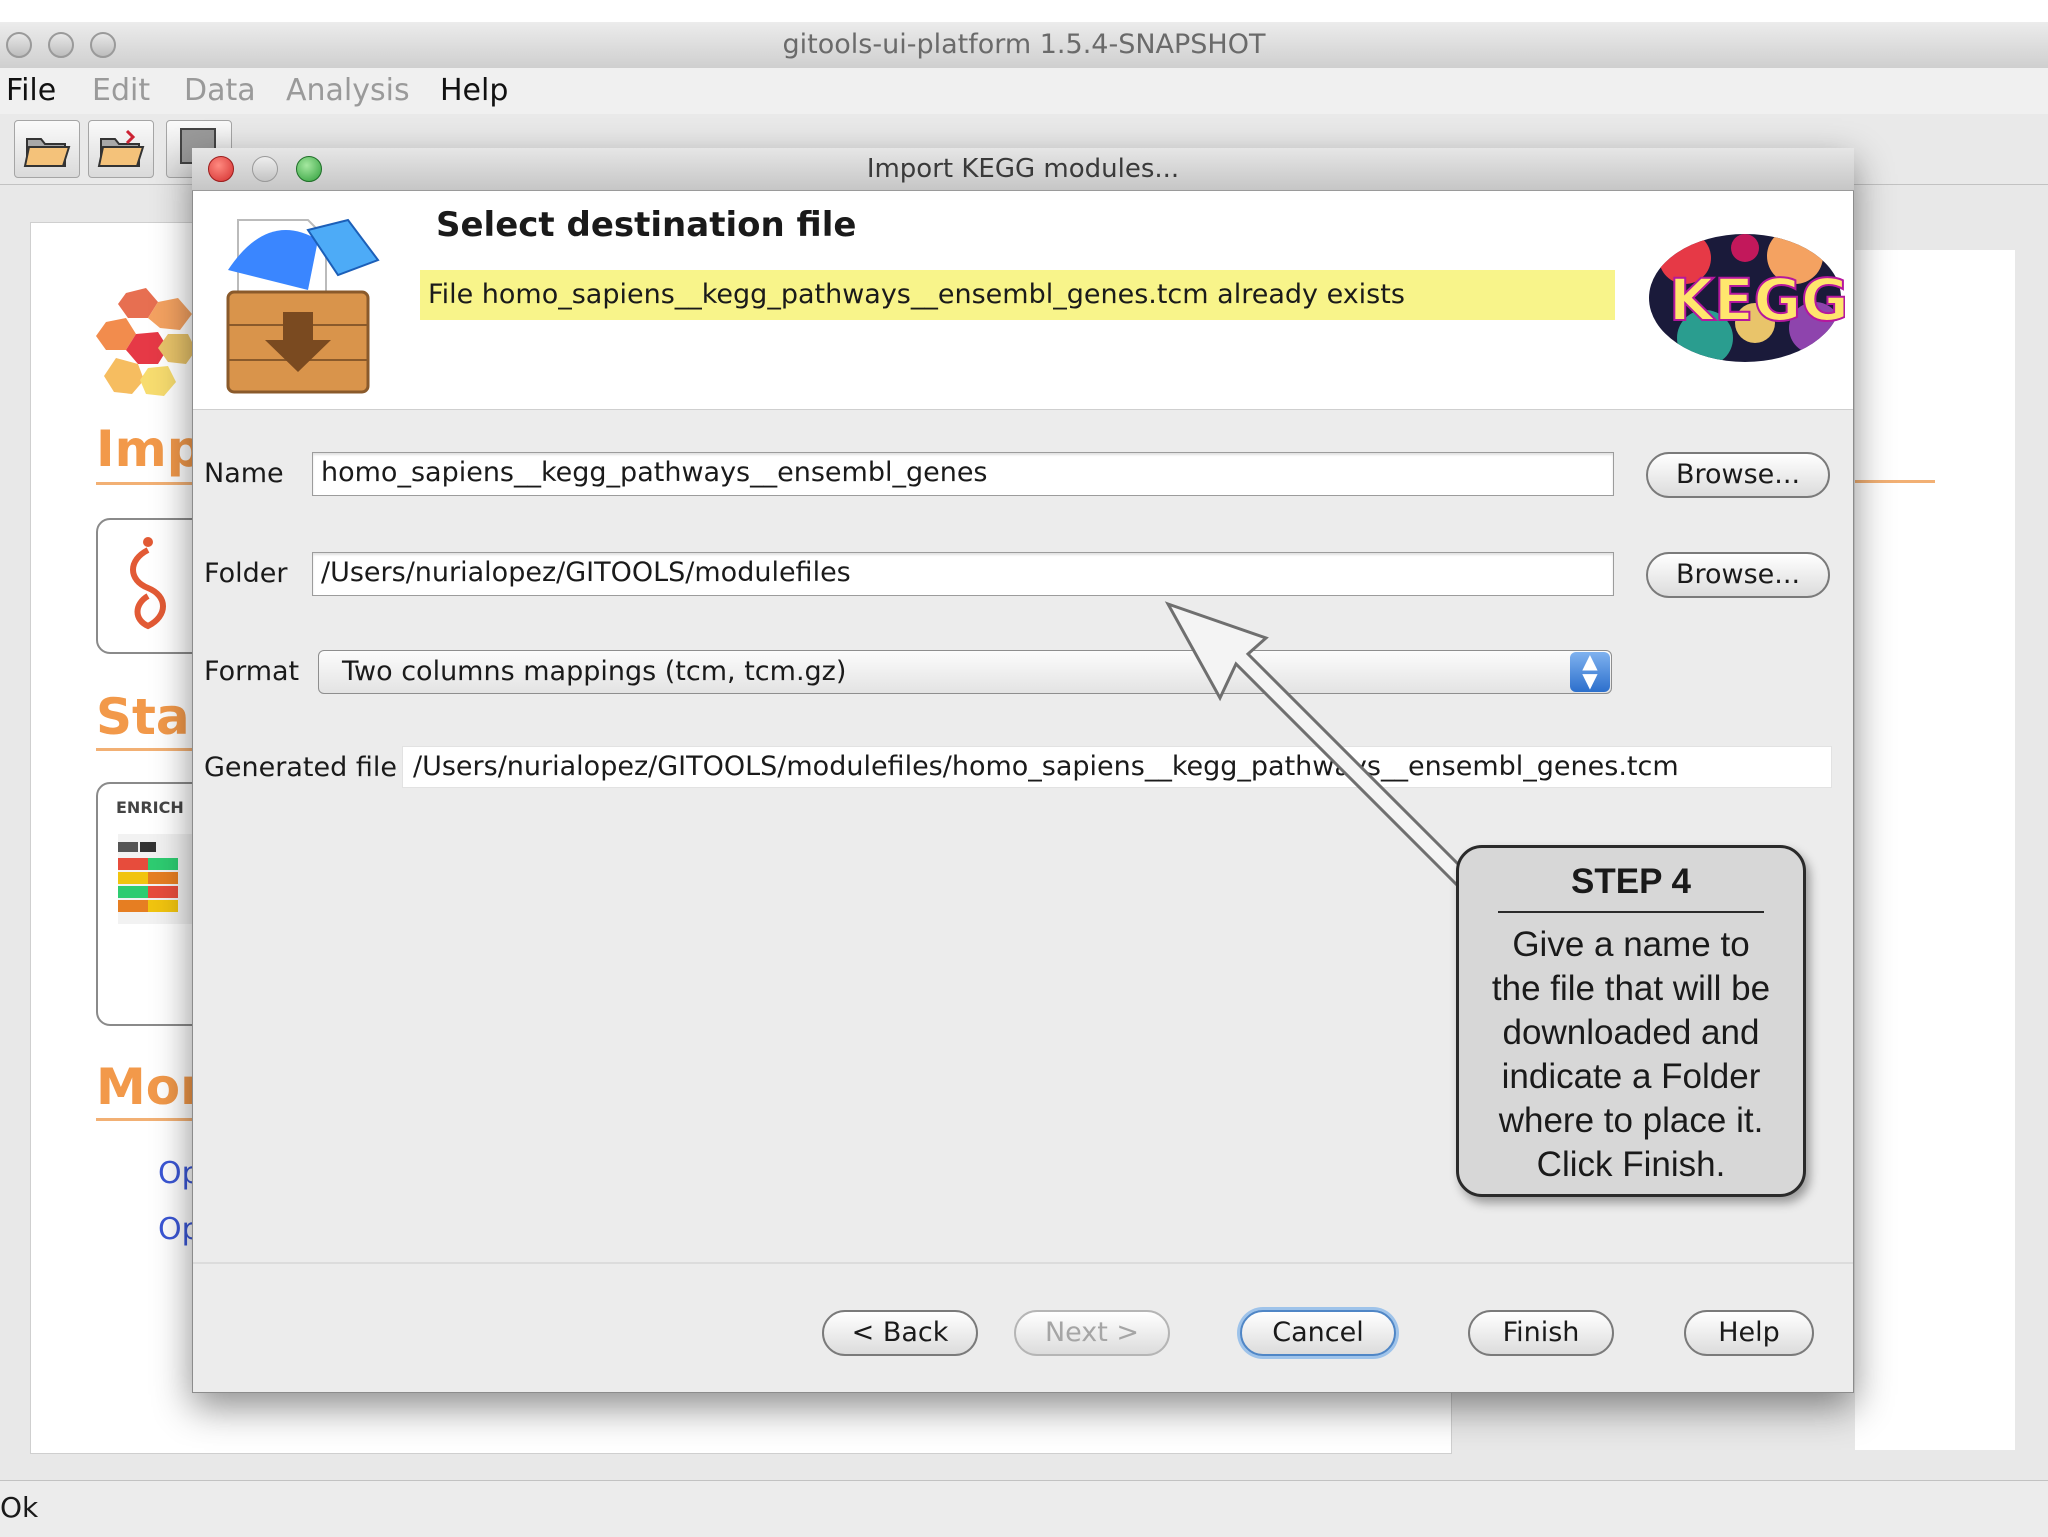  Describe the element at coordinates (1631, 944) in the screenshot. I see `callout-line-1: Give a name to` at that location.